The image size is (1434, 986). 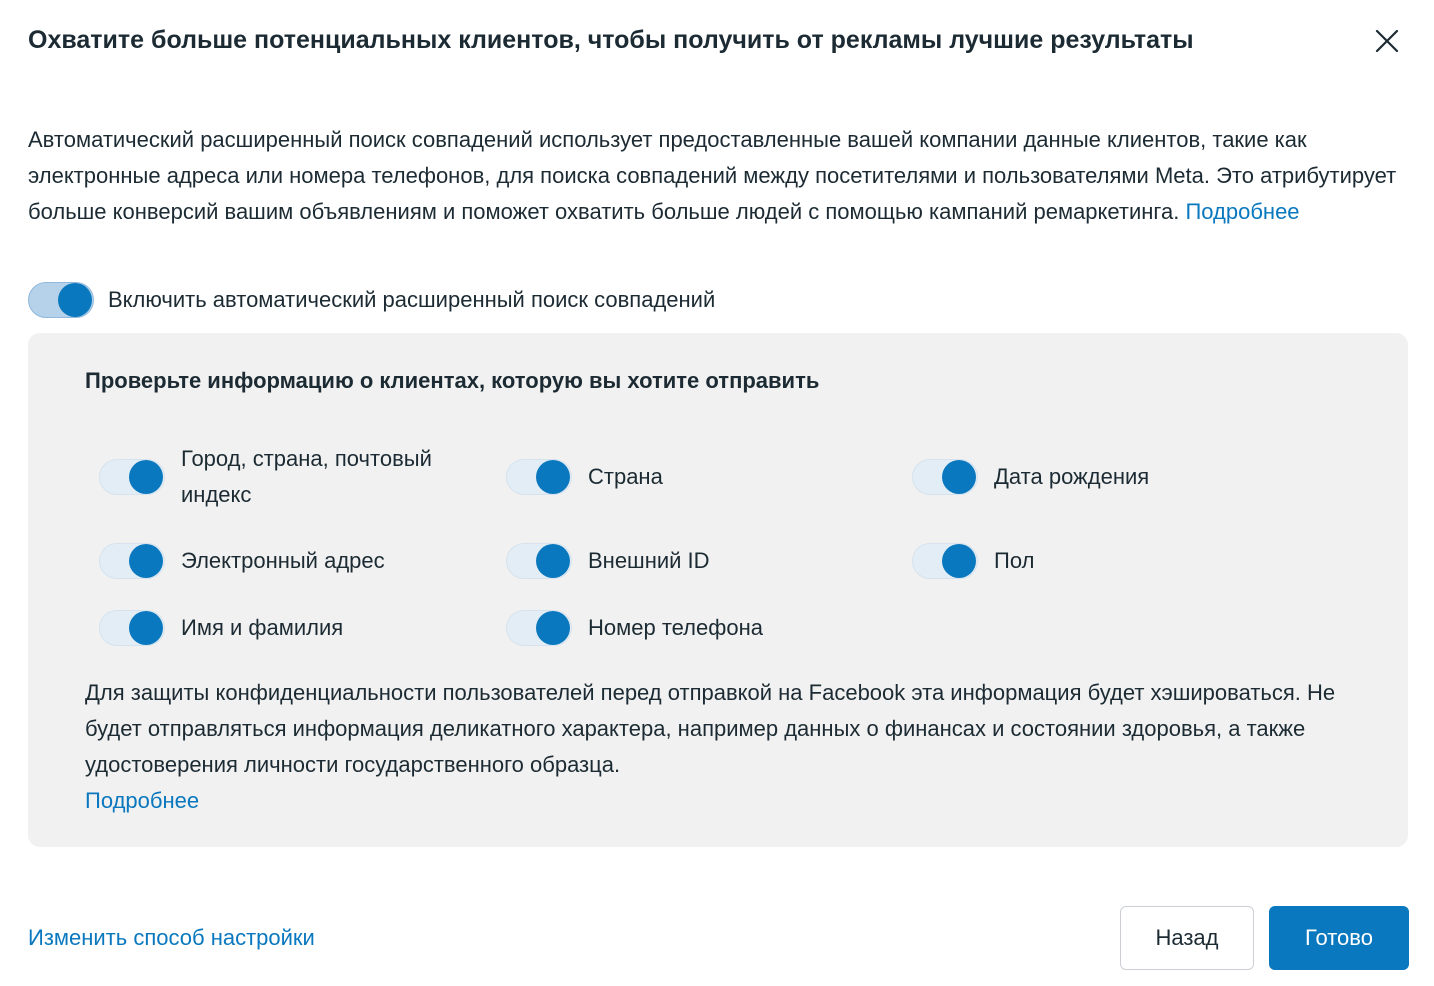 I want to click on field-country: Страна, so click(x=584, y=477).